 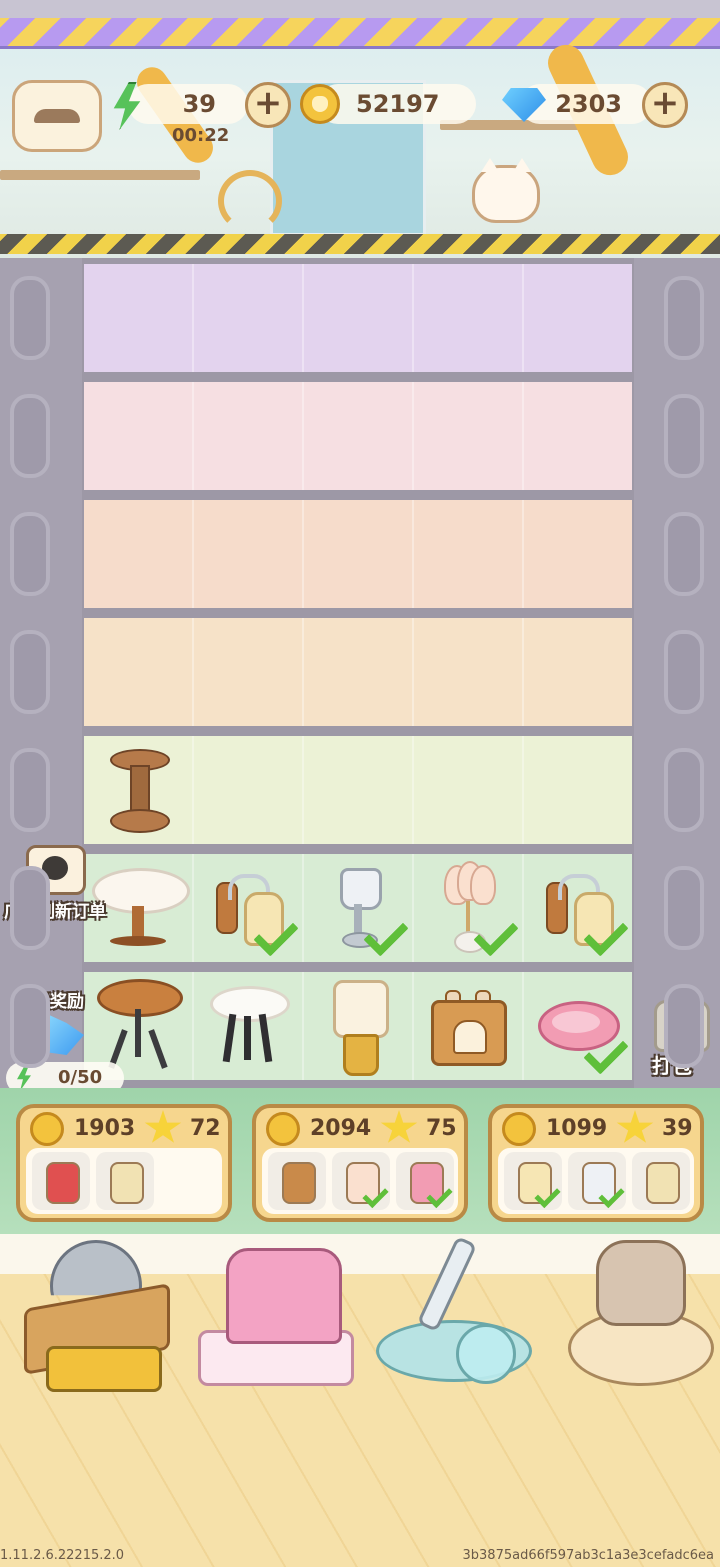 I want to click on red-toilet-icon, so click(x=63, y=1183).